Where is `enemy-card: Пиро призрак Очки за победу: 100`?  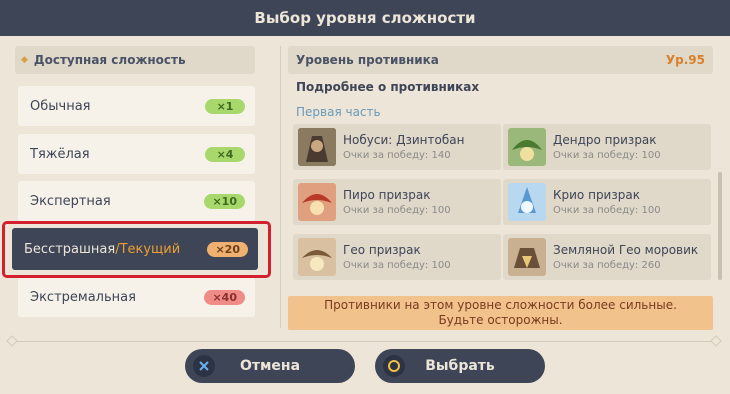
enemy-card: Пиро призрак Очки за победу: 100 is located at coordinates (397, 202).